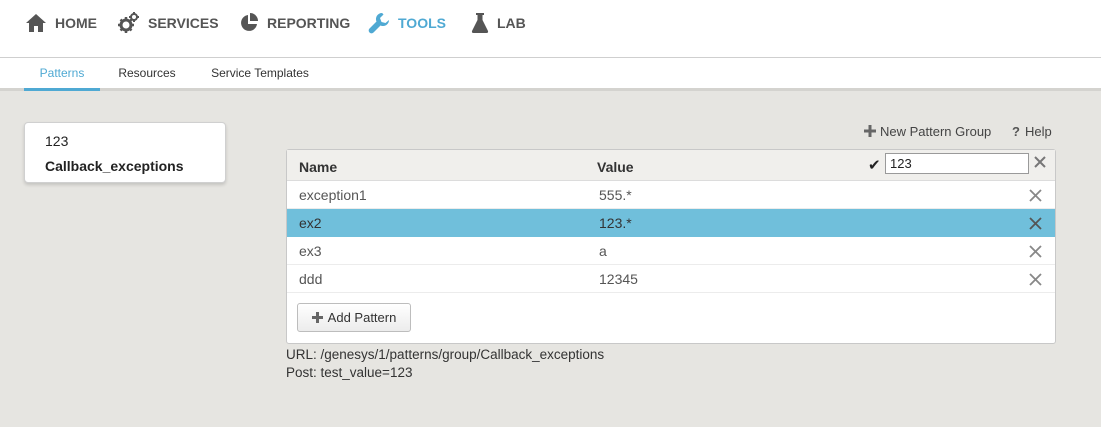 Image resolution: width=1101 pixels, height=427 pixels. I want to click on tab-service-templates: Service Templates, so click(260, 74).